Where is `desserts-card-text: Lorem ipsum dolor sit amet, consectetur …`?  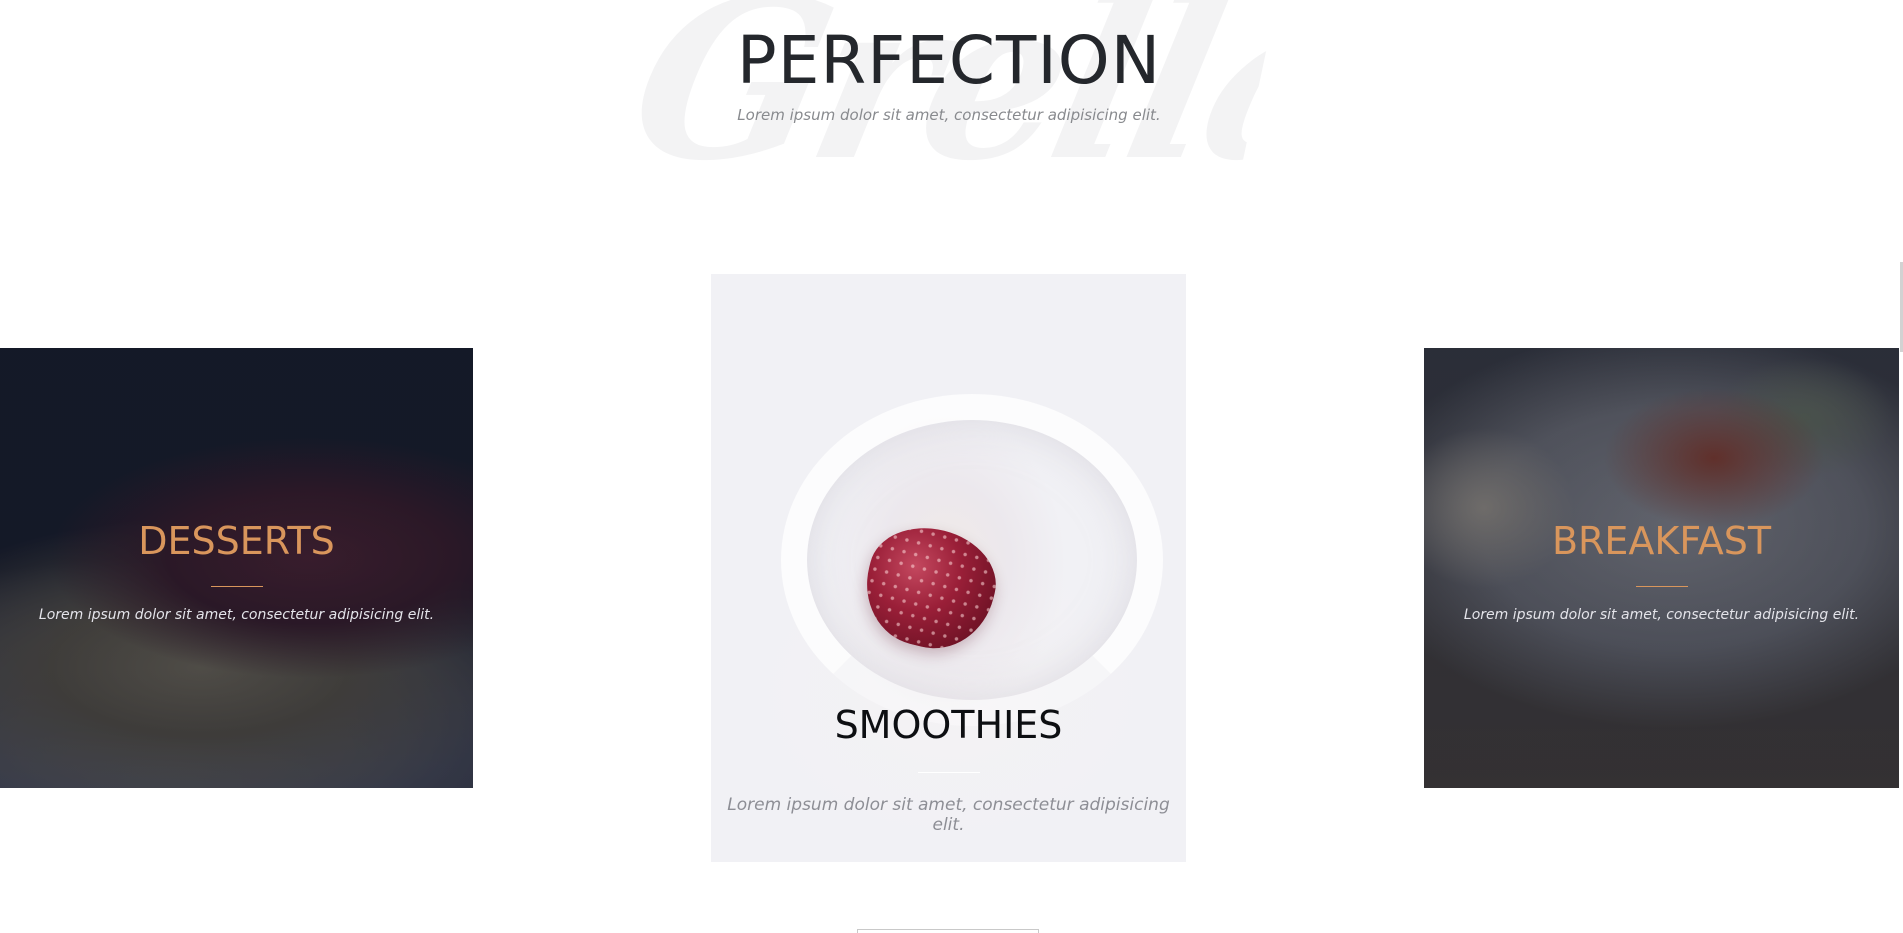
desserts-card-text: Lorem ipsum dolor sit amet, consectetur … is located at coordinates (236, 615).